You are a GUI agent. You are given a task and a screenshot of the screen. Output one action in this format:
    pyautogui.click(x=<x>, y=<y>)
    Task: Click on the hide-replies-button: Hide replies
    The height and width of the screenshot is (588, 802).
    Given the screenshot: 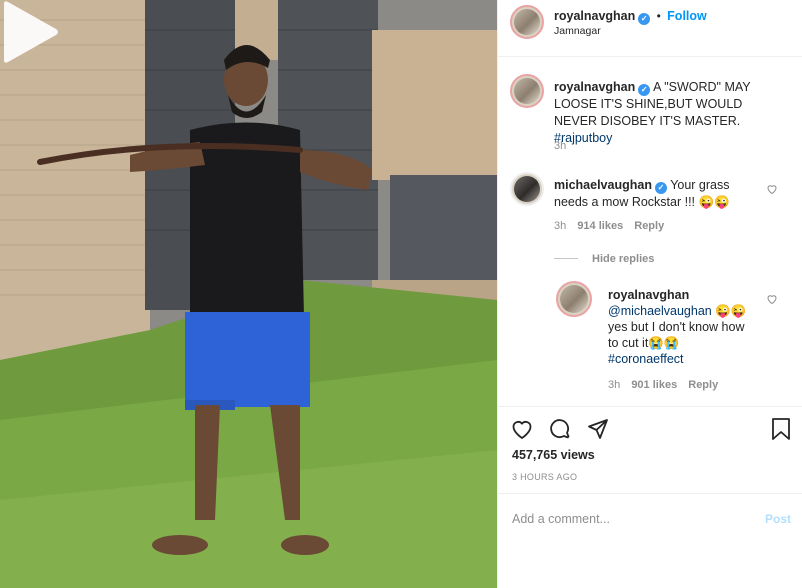 What is the action you would take?
    pyautogui.click(x=604, y=258)
    